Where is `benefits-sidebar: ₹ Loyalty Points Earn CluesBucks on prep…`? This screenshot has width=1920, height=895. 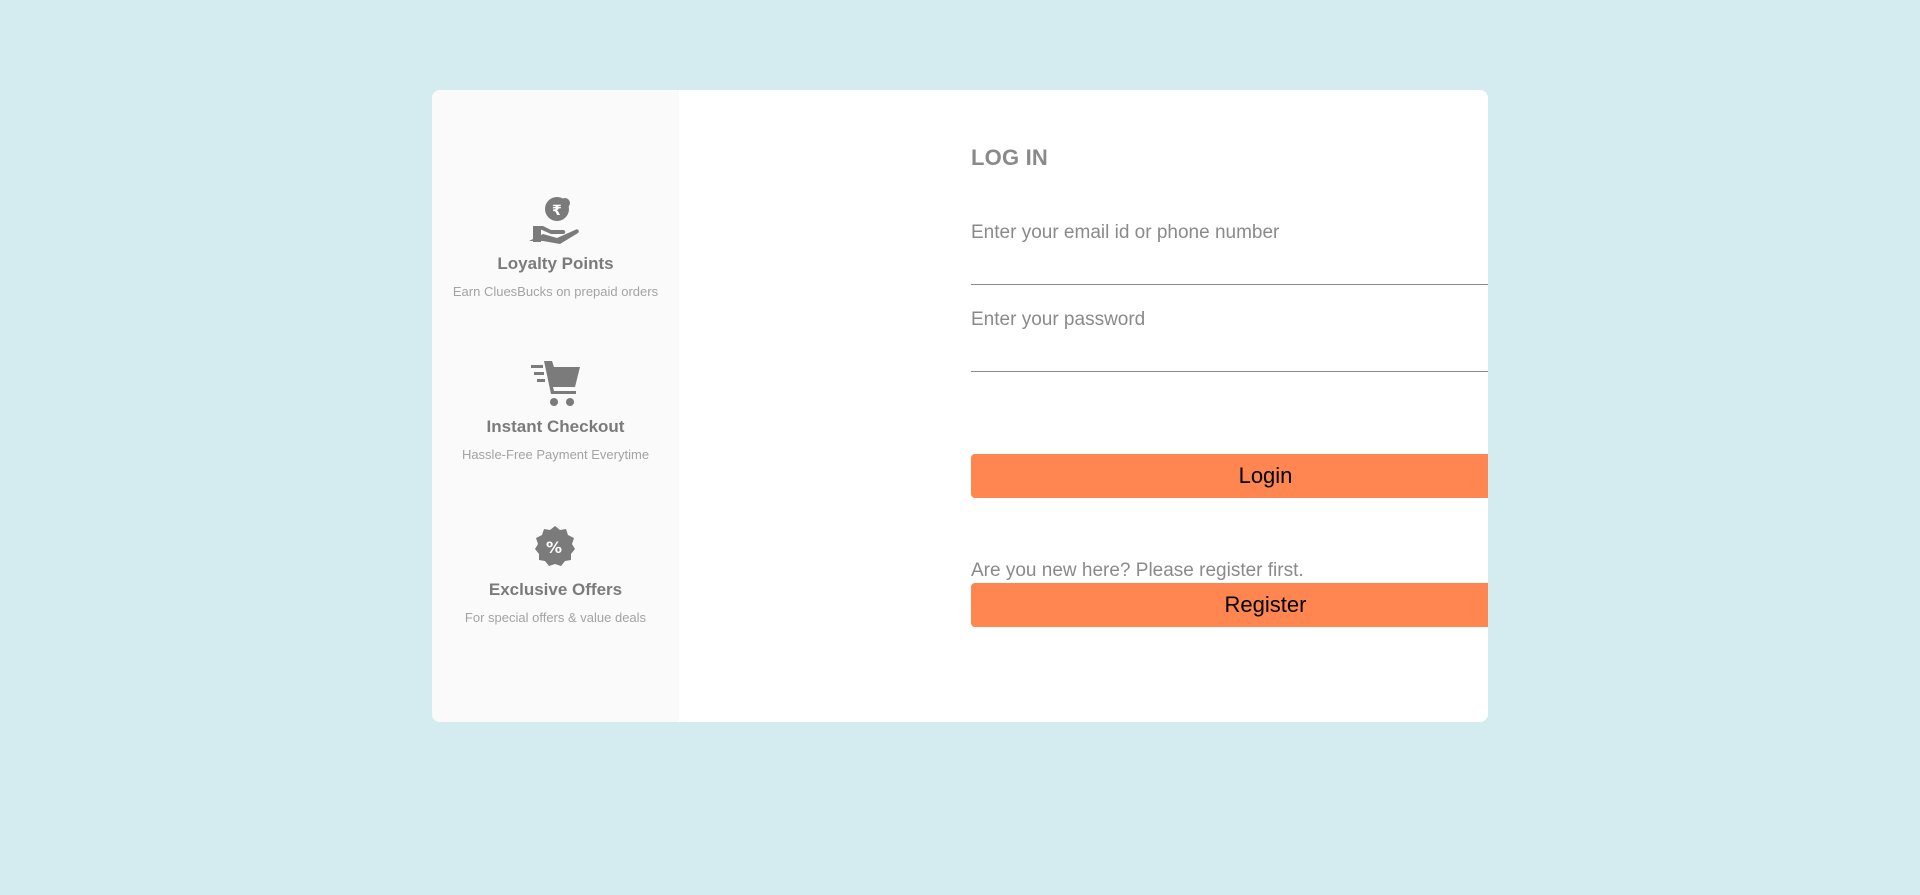 benefits-sidebar: ₹ Loyalty Points Earn CluesBucks on prep… is located at coordinates (555, 406).